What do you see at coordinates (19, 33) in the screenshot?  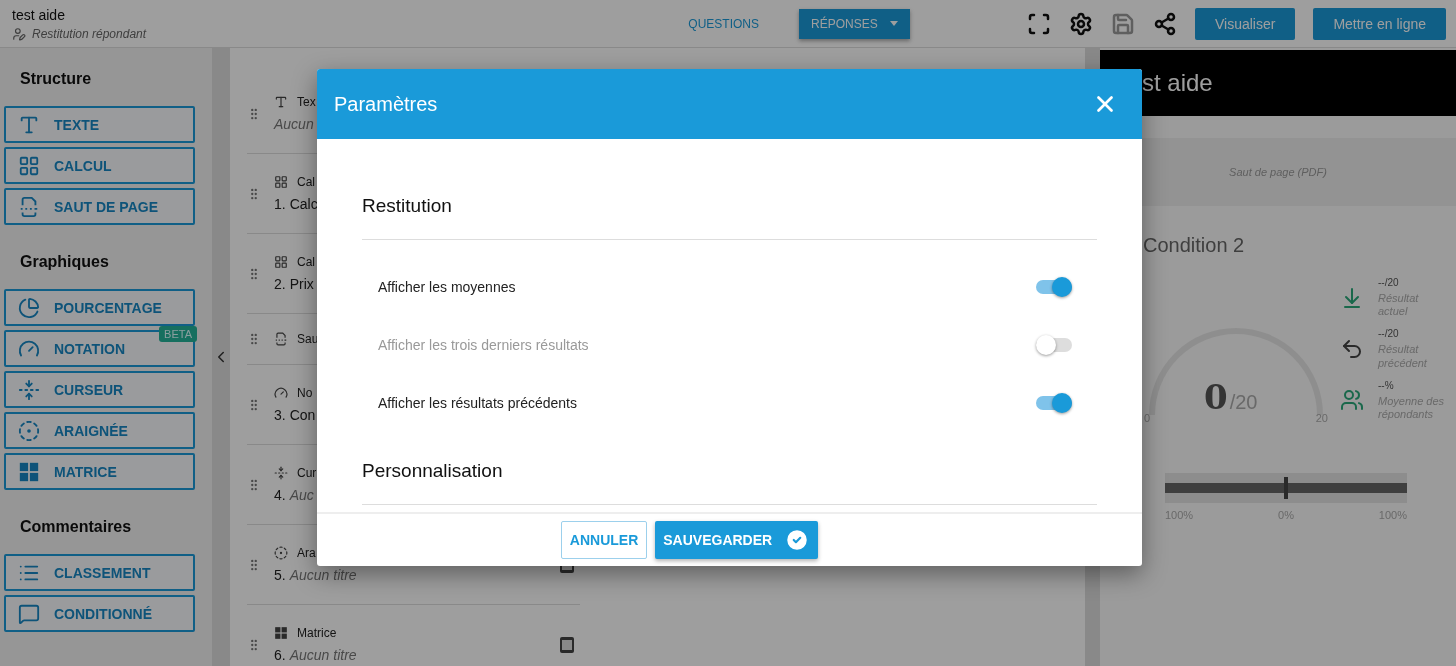 I see `user-edit-icon` at bounding box center [19, 33].